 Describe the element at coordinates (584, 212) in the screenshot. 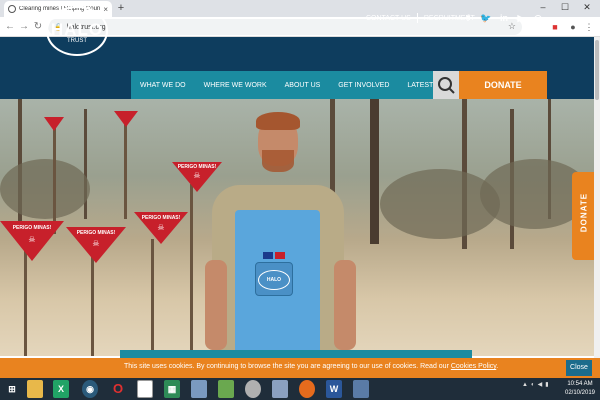

I see `side-donate-label: DONATE` at that location.